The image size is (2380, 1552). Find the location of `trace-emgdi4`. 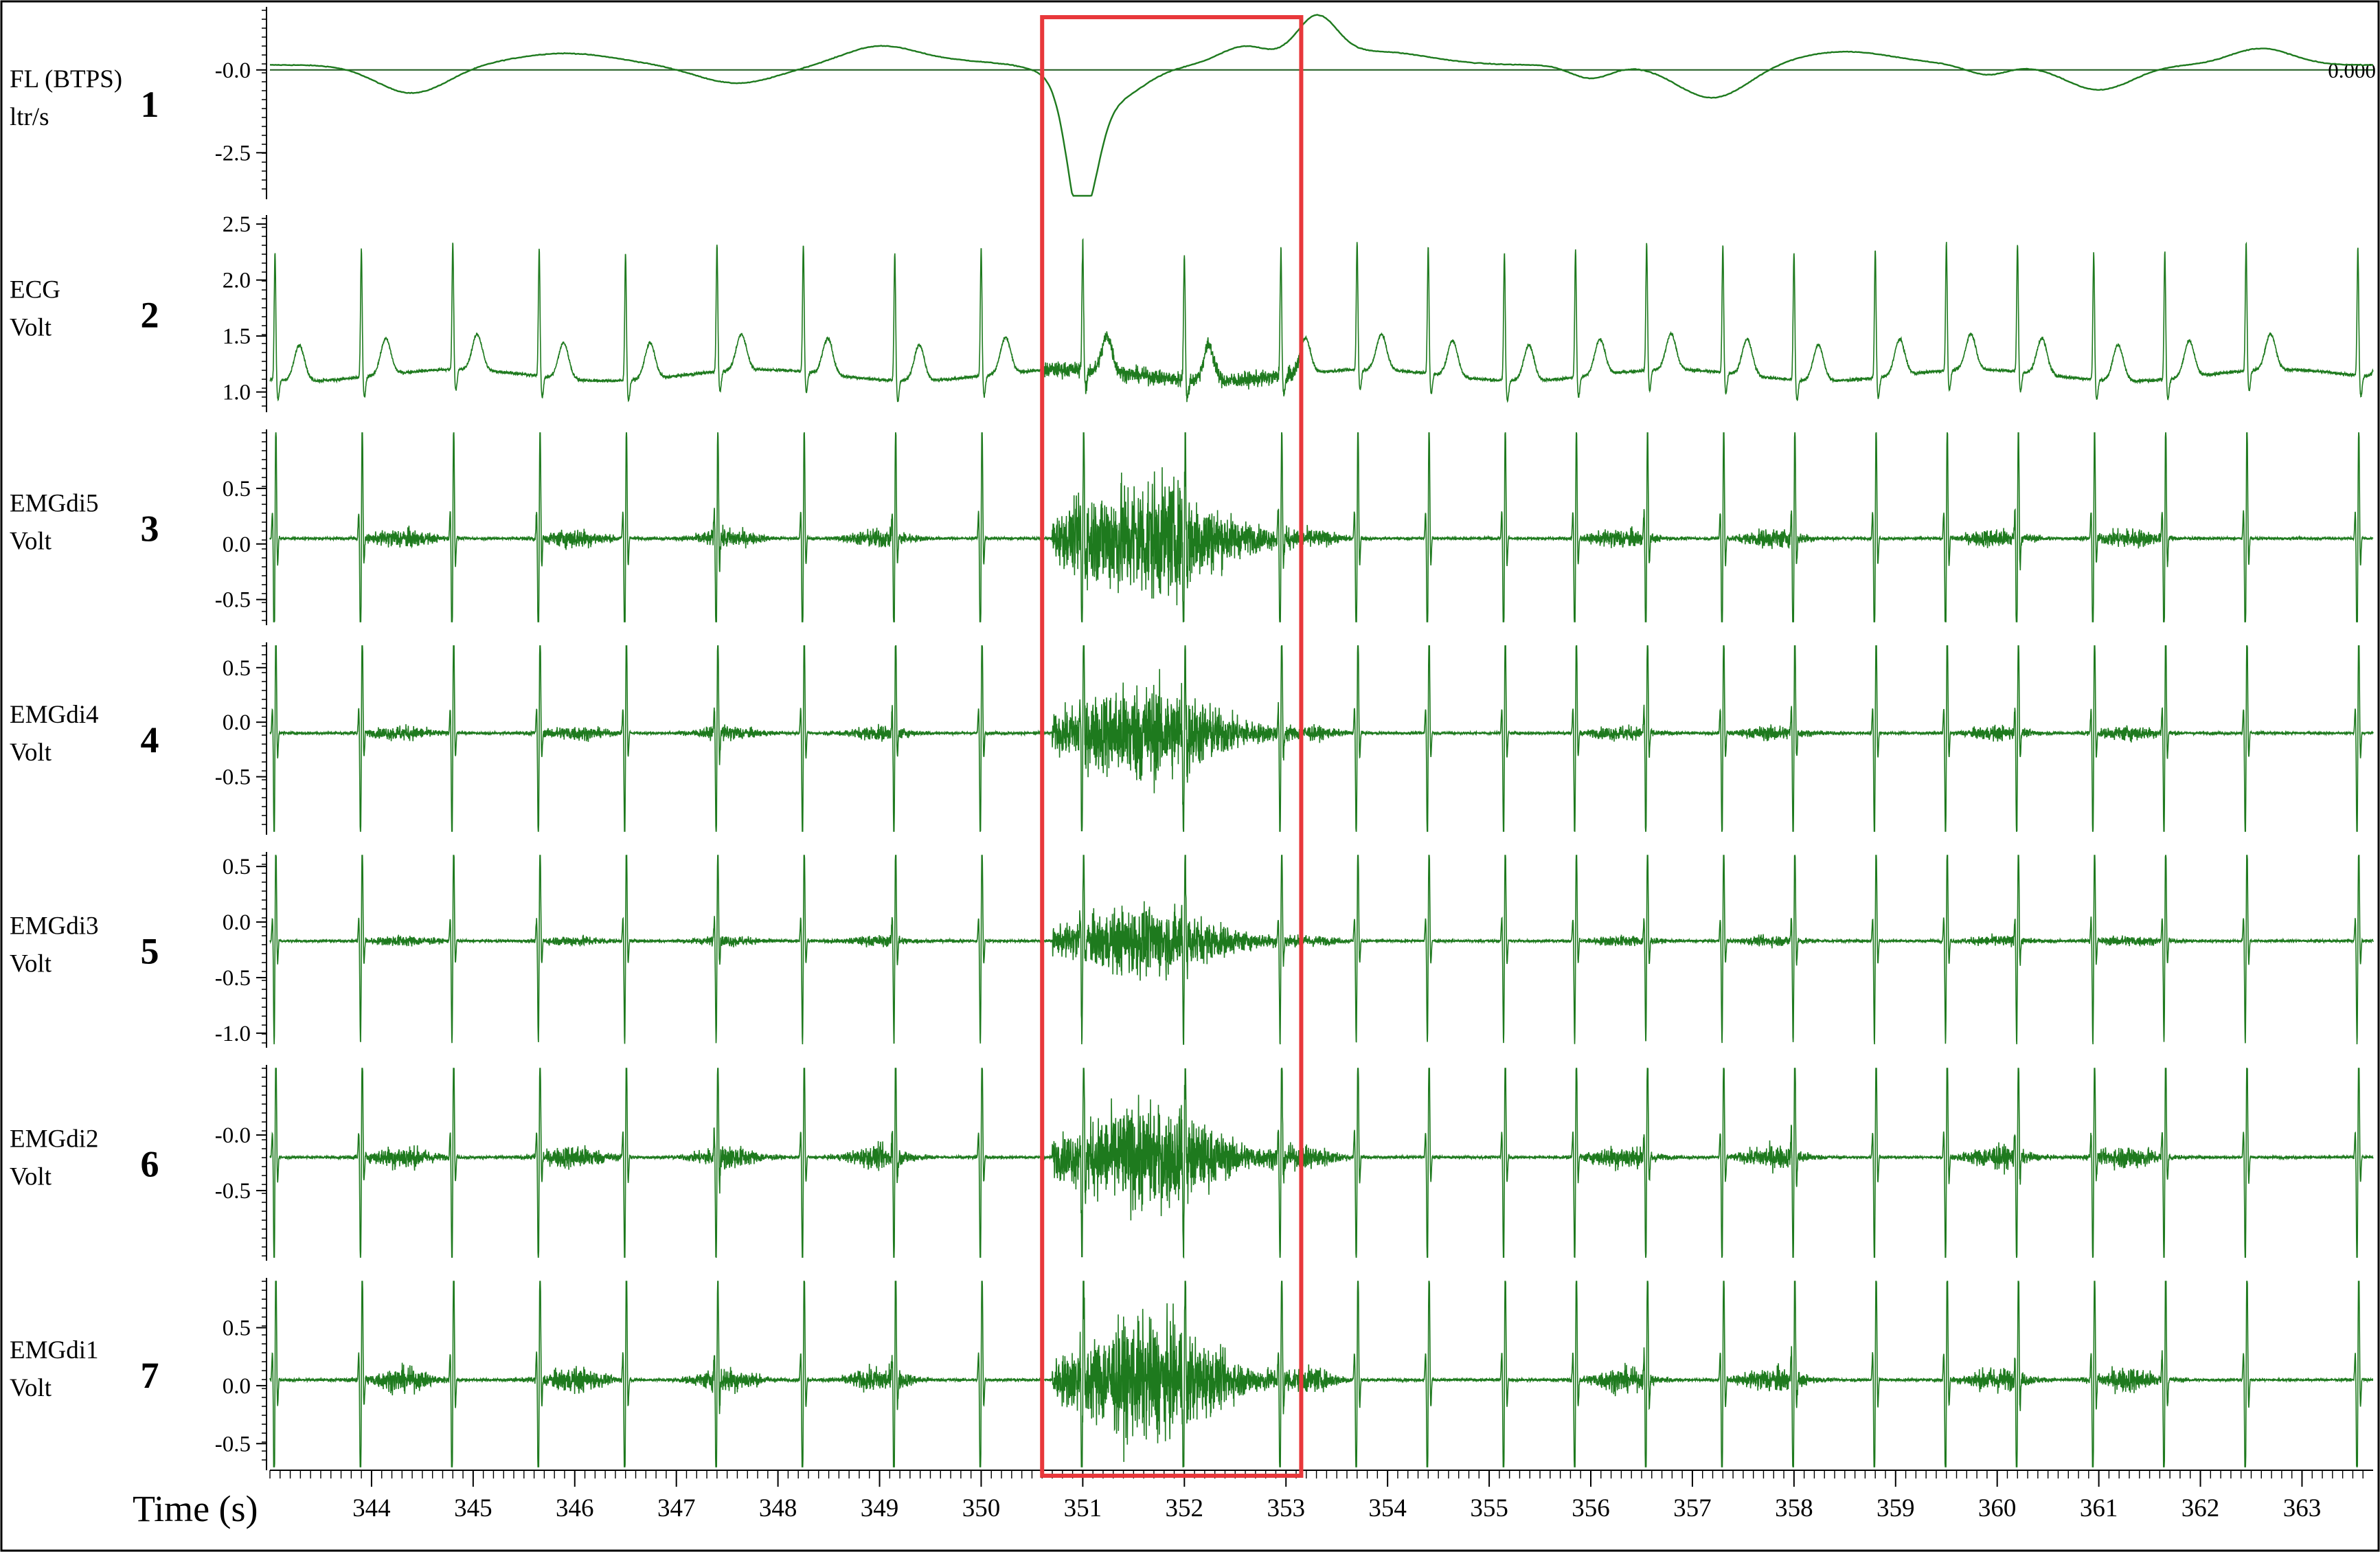

trace-emgdi4 is located at coordinates (1321, 738).